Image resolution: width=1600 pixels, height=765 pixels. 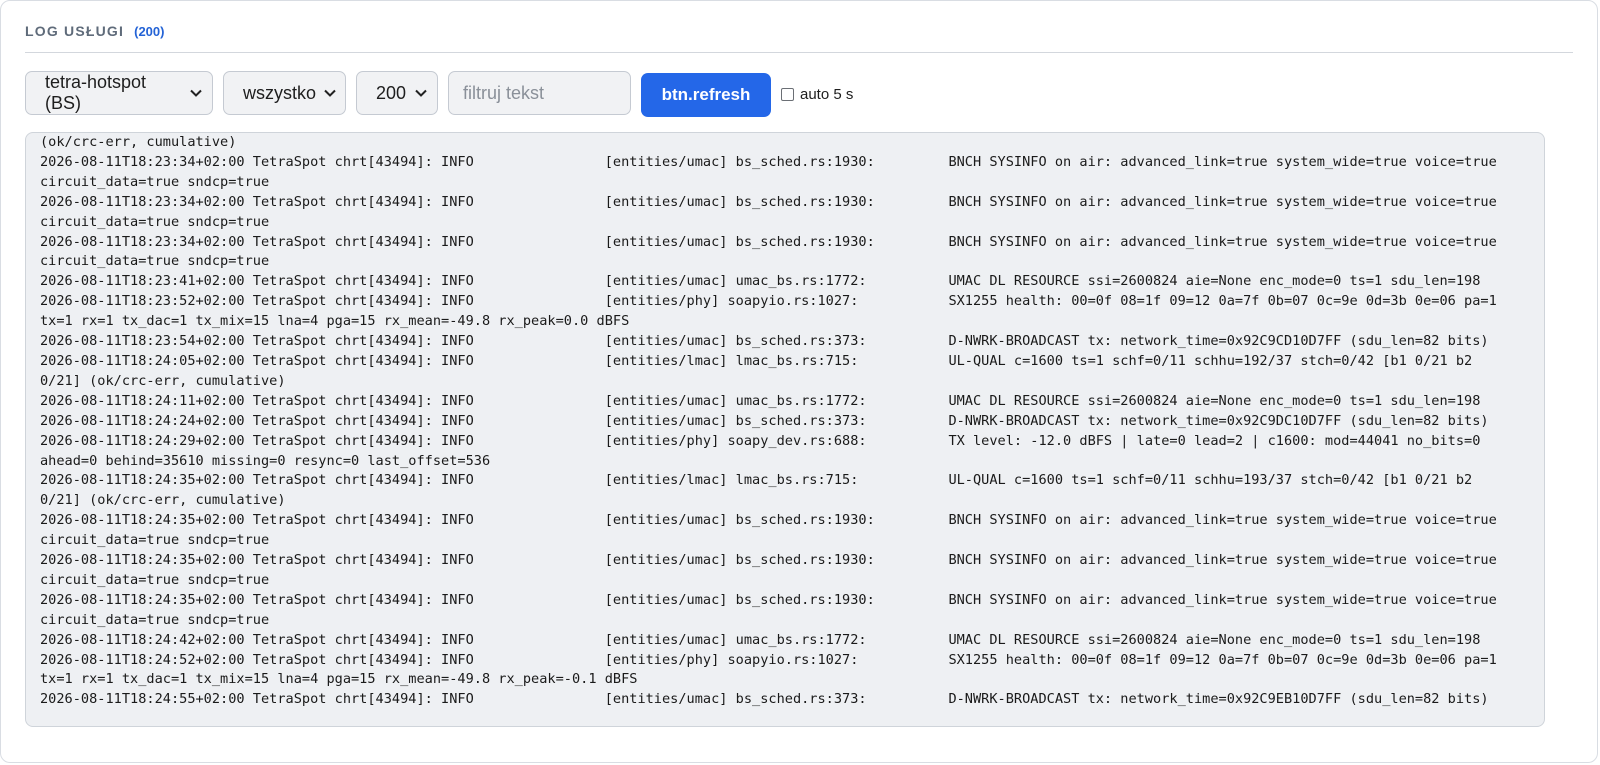 I want to click on log-count-badge: (200), so click(x=149, y=31).